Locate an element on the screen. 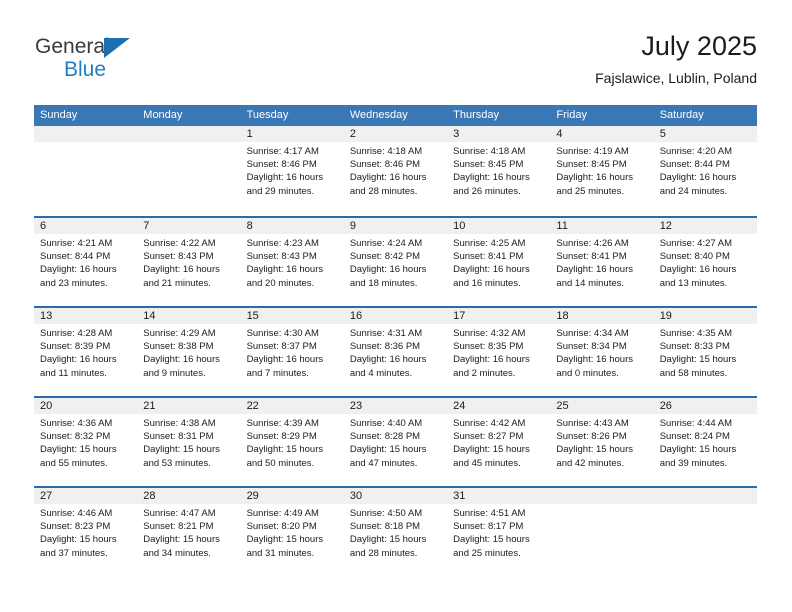 This screenshot has width=792, height=612. day-number: 25 is located at coordinates (562, 406).